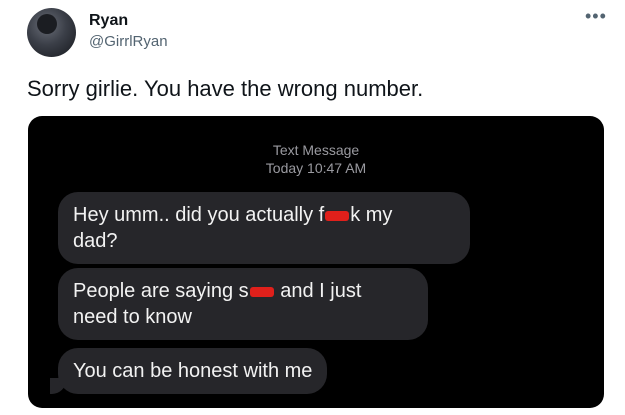 The width and height of the screenshot is (625, 415). Describe the element at coordinates (596, 16) in the screenshot. I see `more-options-icon: •••` at that location.